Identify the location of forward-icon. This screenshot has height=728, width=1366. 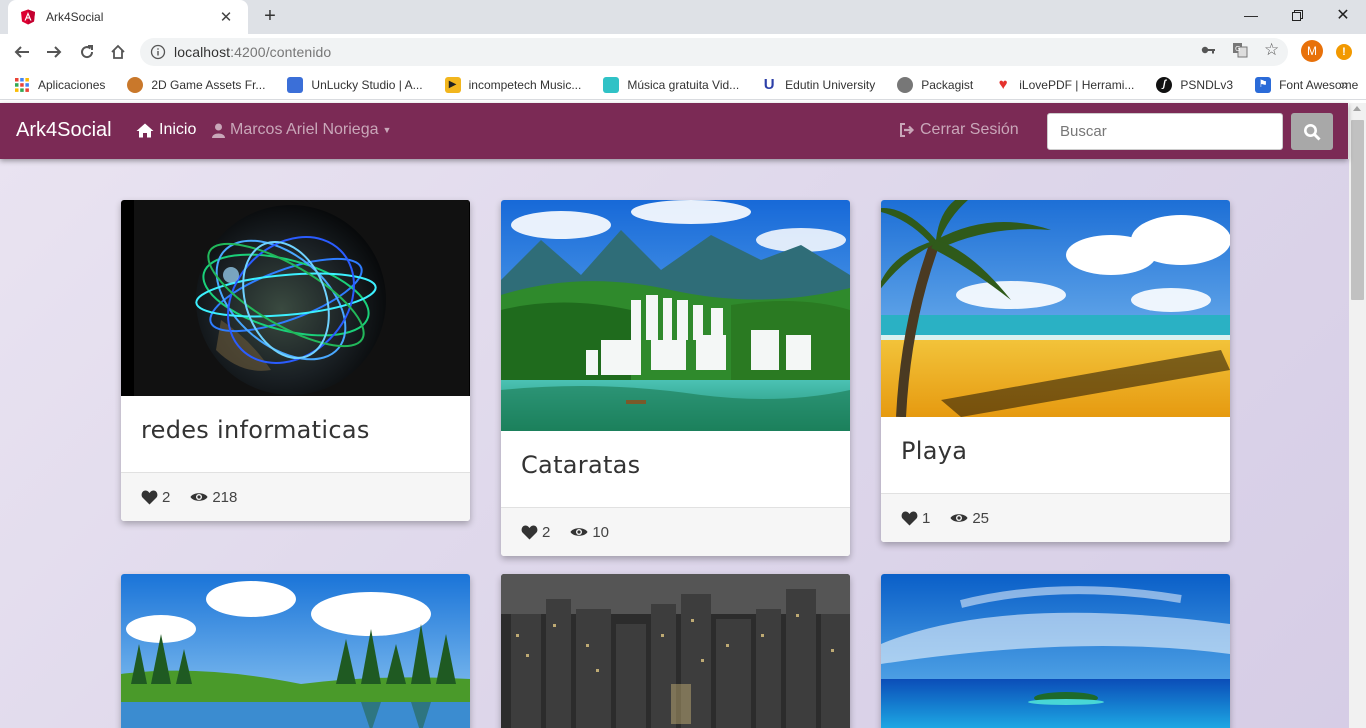
(54, 52).